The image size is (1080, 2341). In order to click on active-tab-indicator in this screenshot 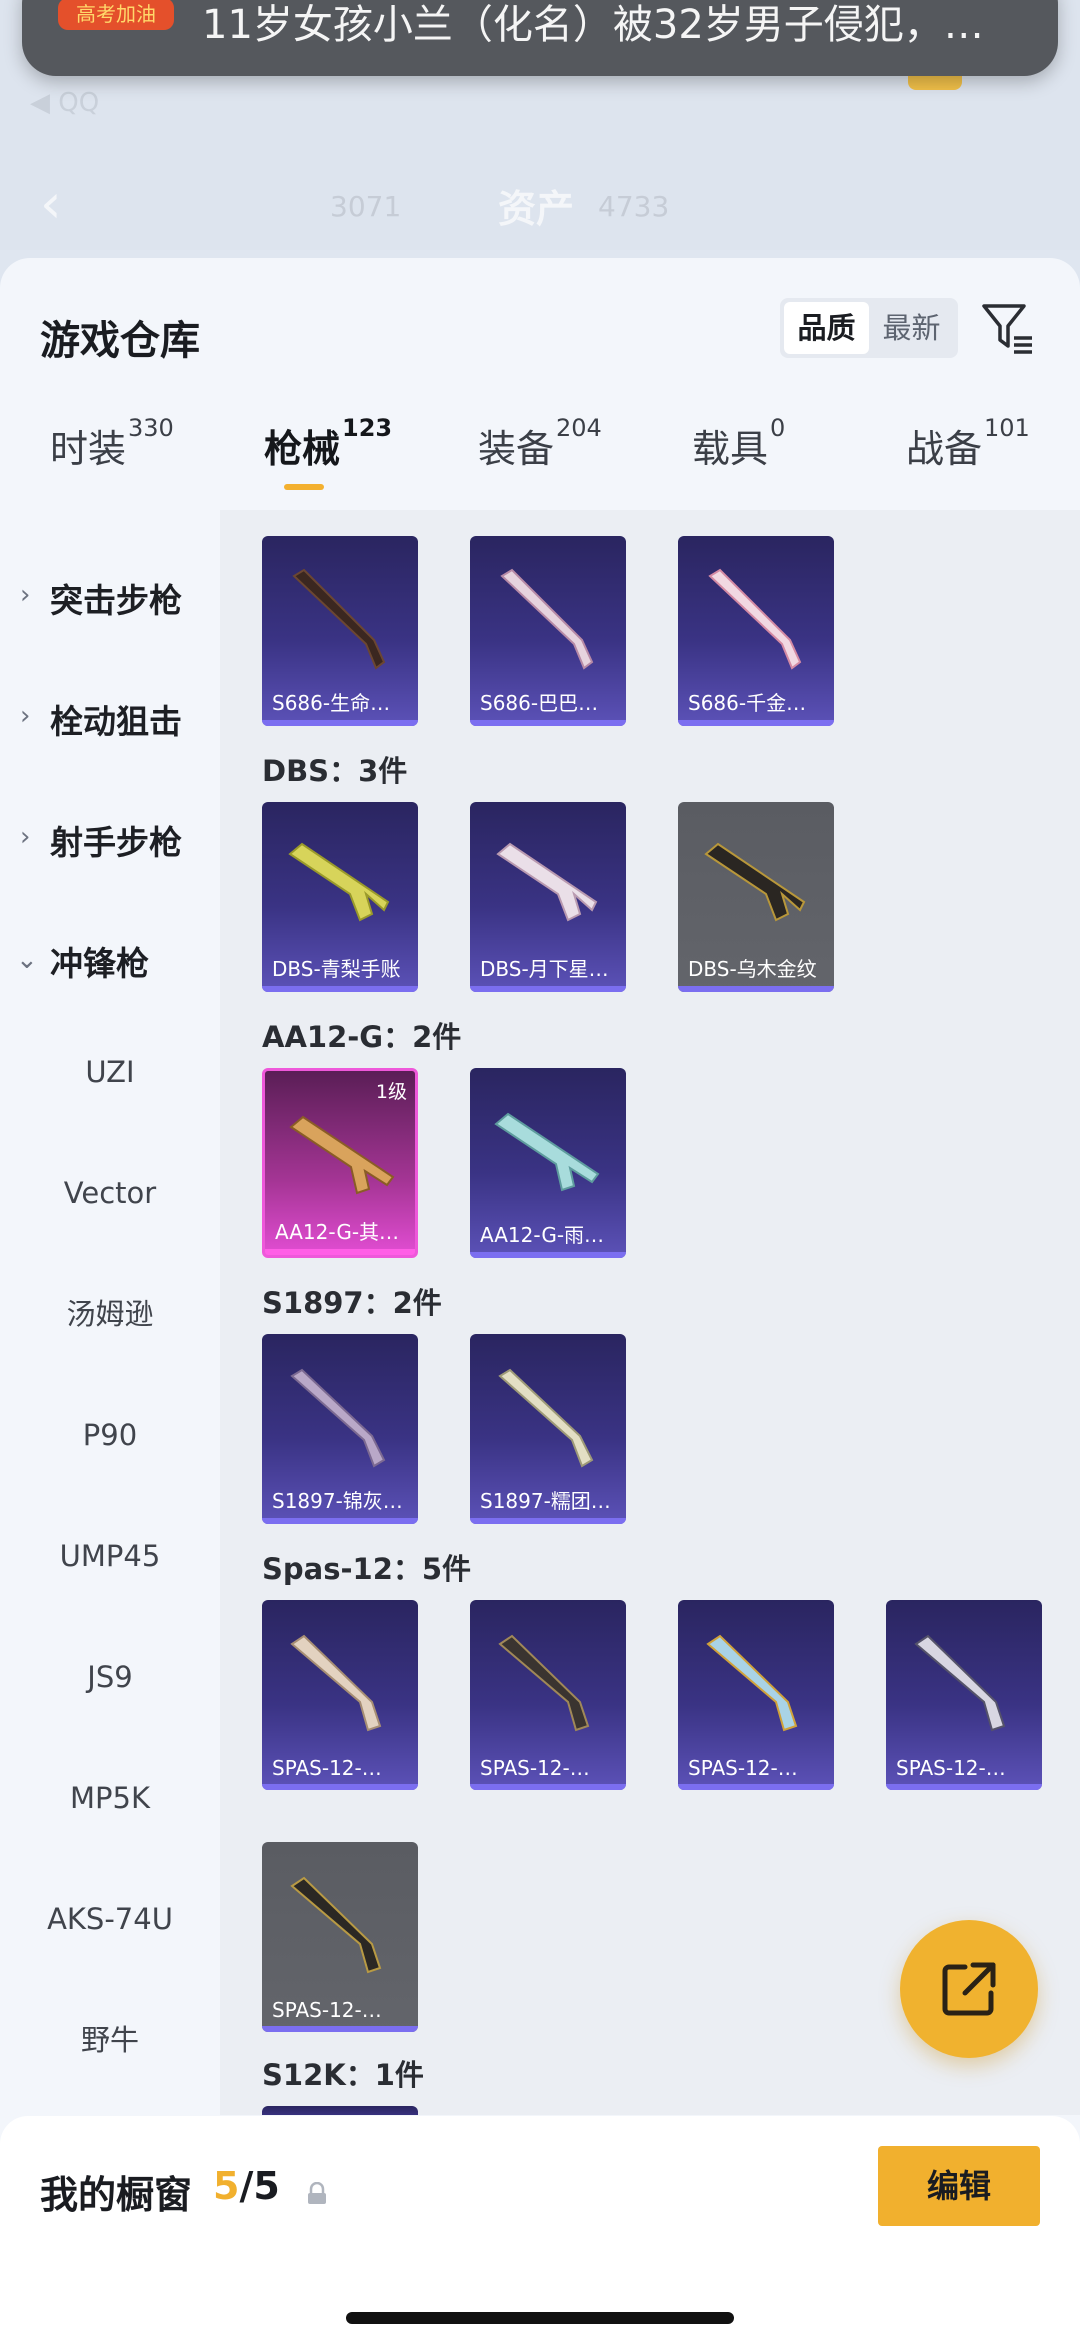, I will do `click(304, 487)`.